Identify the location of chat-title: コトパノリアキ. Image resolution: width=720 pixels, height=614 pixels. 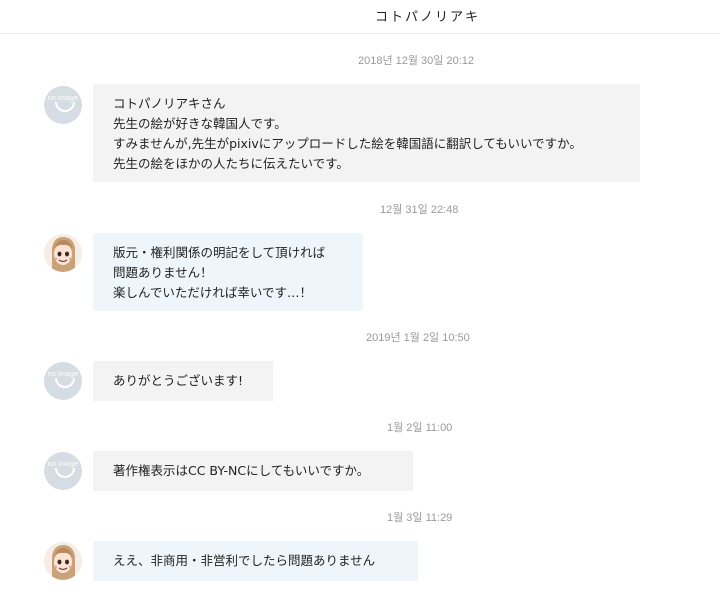
(428, 17).